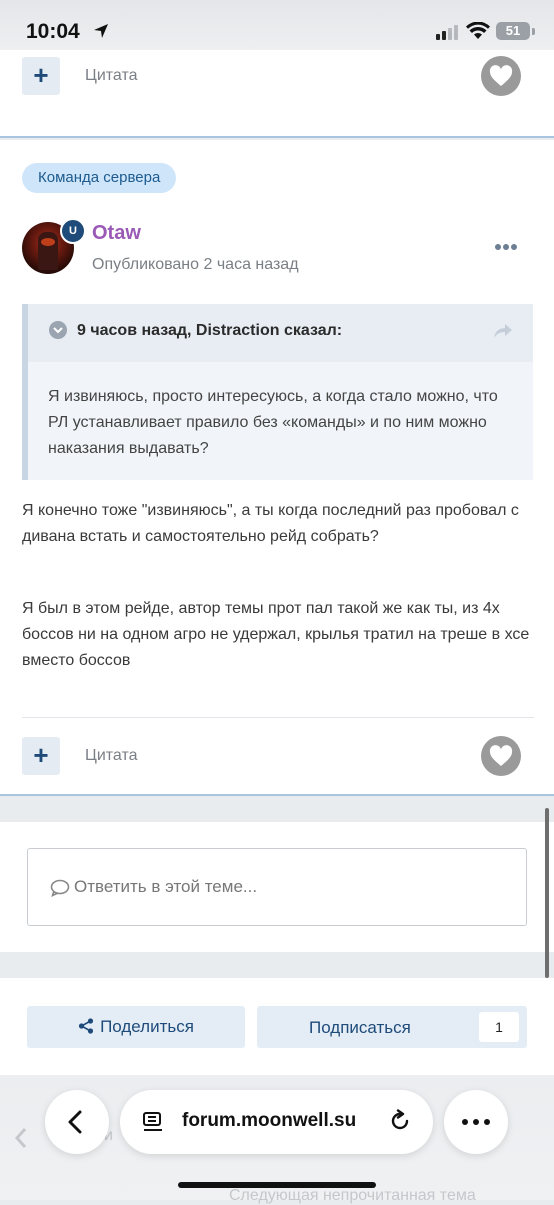  What do you see at coordinates (503, 331) in the screenshot?
I see `share-arrow-icon` at bounding box center [503, 331].